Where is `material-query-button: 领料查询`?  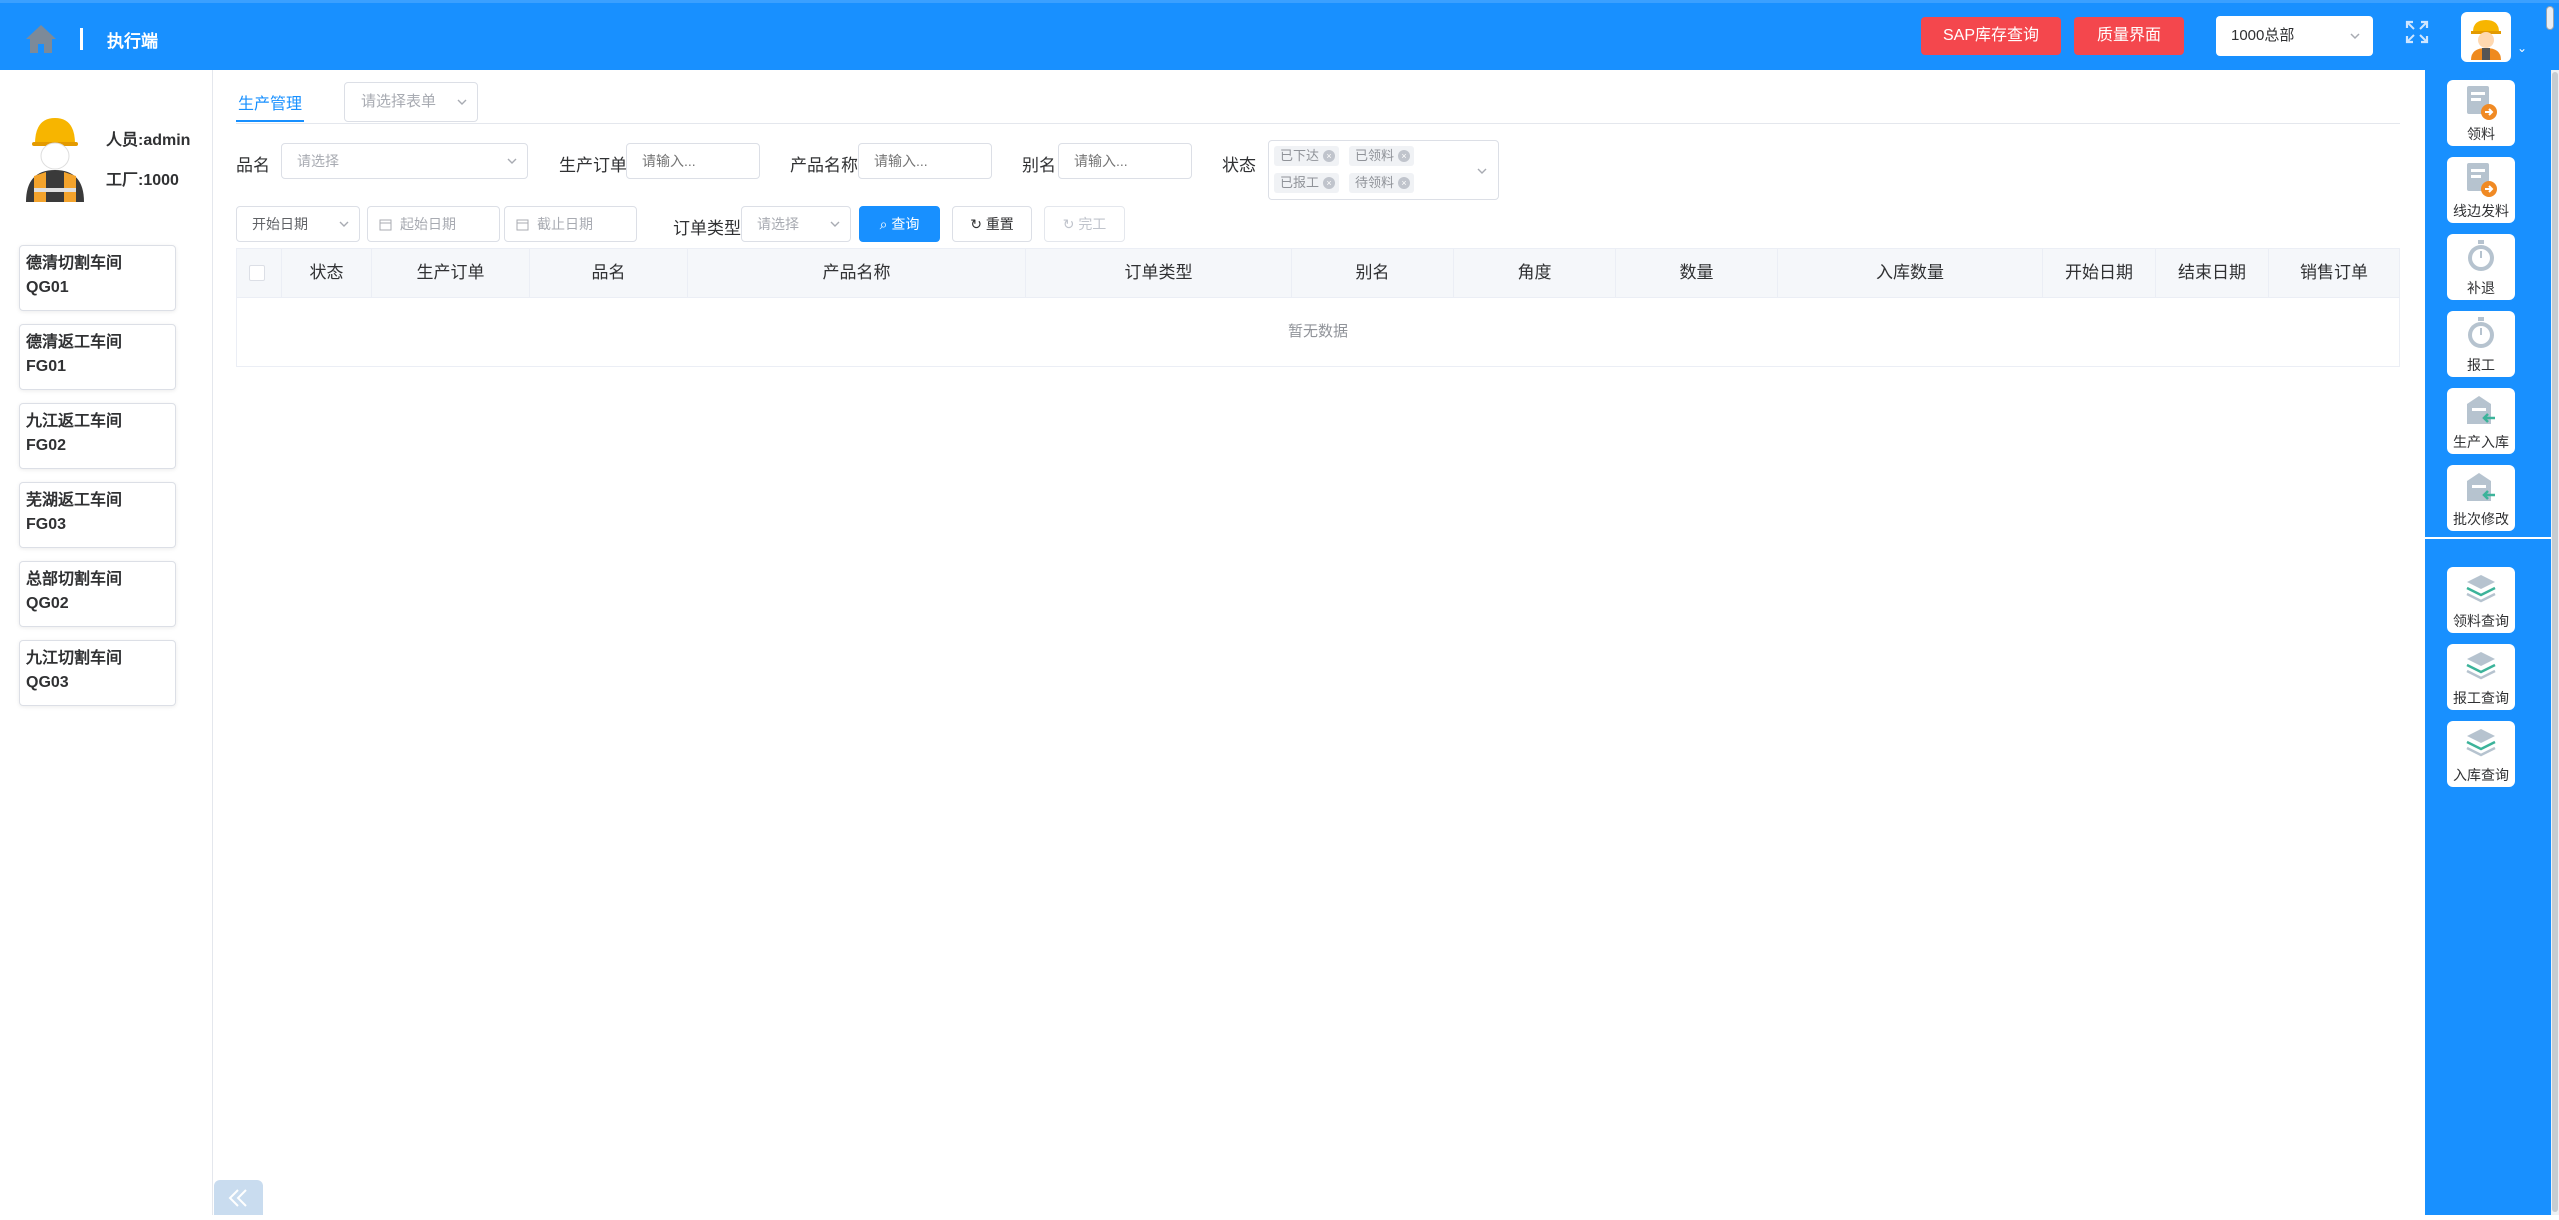
material-query-button: 领料查询 is located at coordinates (2481, 600).